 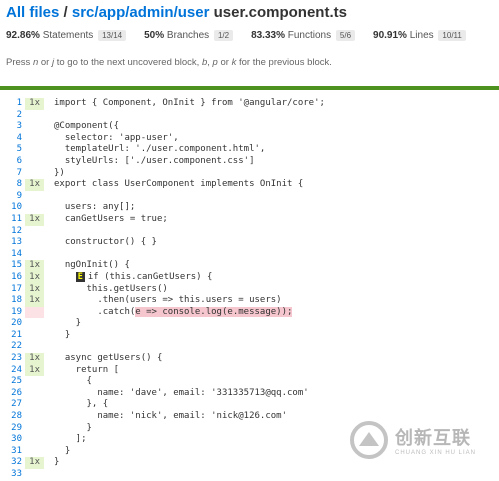 I want to click on code-line: 4 selector: 'app-user',, so click(x=249, y=139).